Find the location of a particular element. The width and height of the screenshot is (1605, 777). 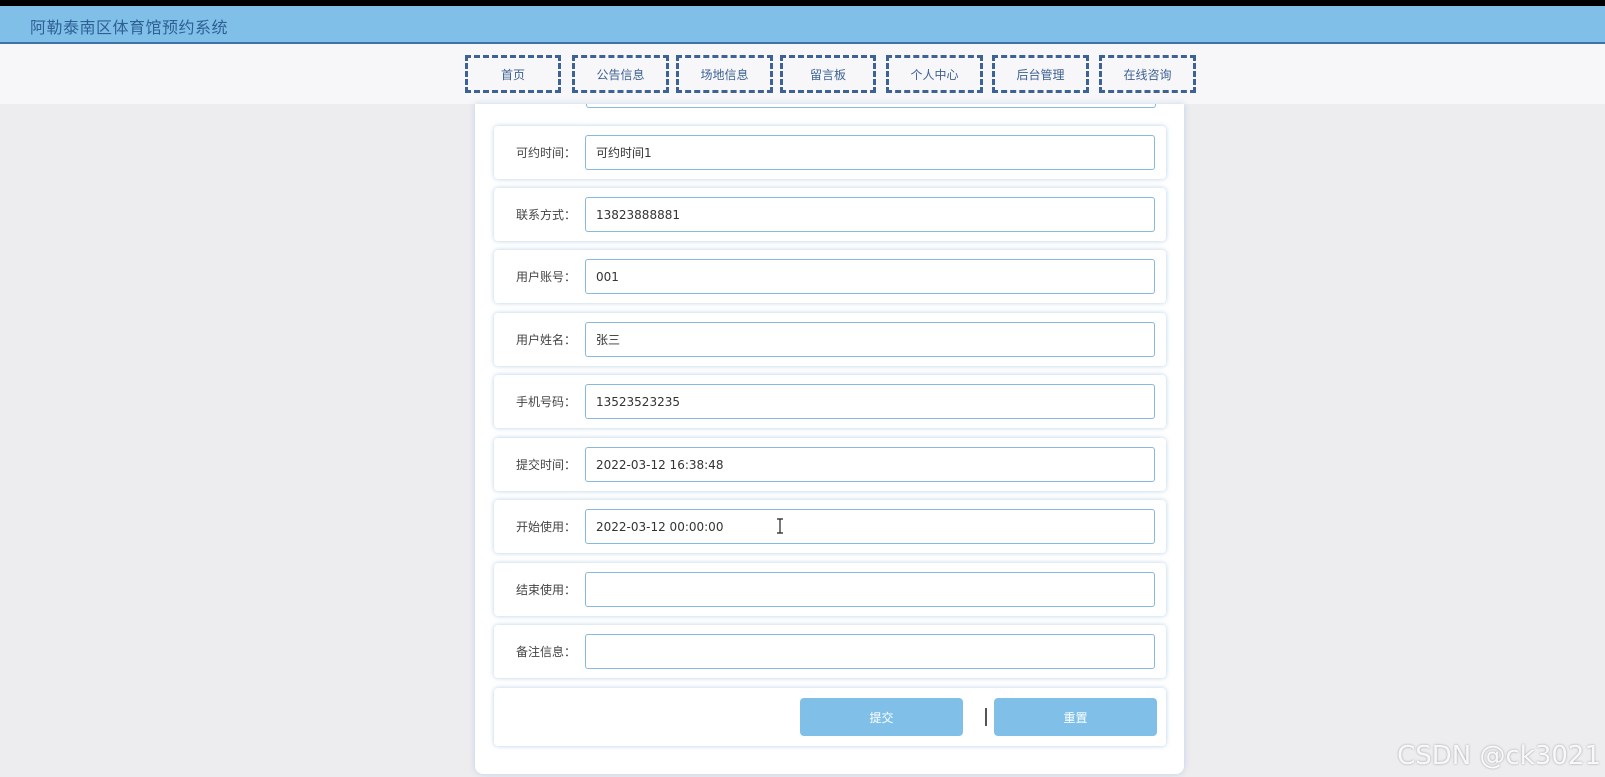

submit-button: 提交 is located at coordinates (881, 717).